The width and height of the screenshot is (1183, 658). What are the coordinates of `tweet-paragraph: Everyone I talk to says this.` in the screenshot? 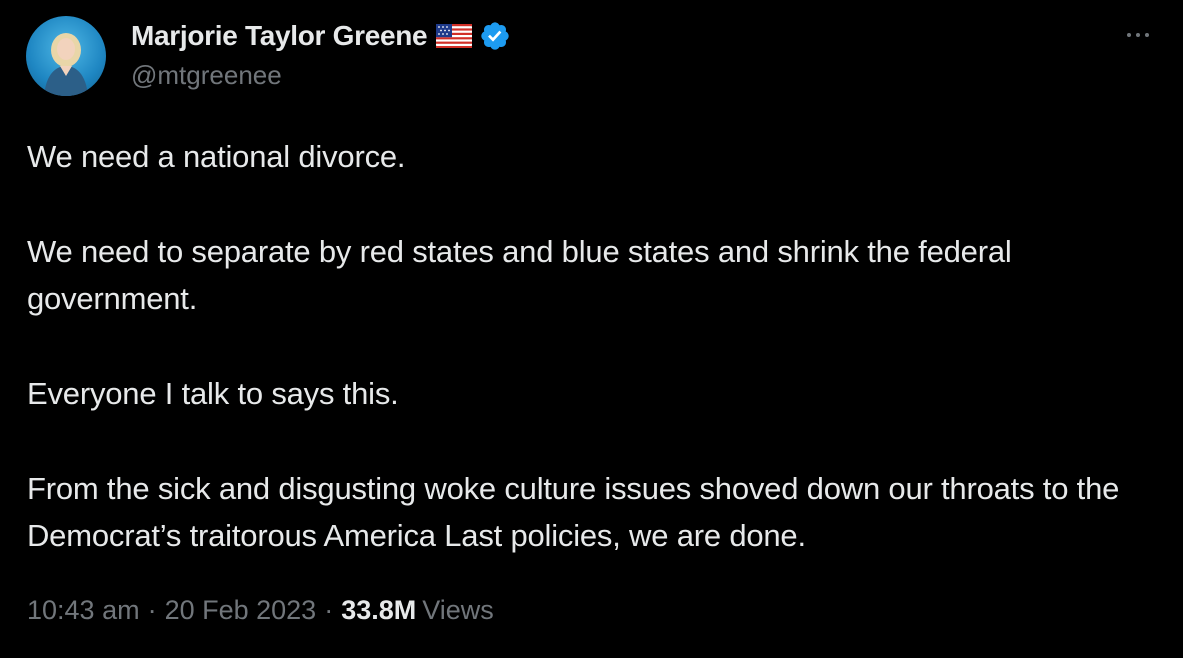 It's located at (213, 393).